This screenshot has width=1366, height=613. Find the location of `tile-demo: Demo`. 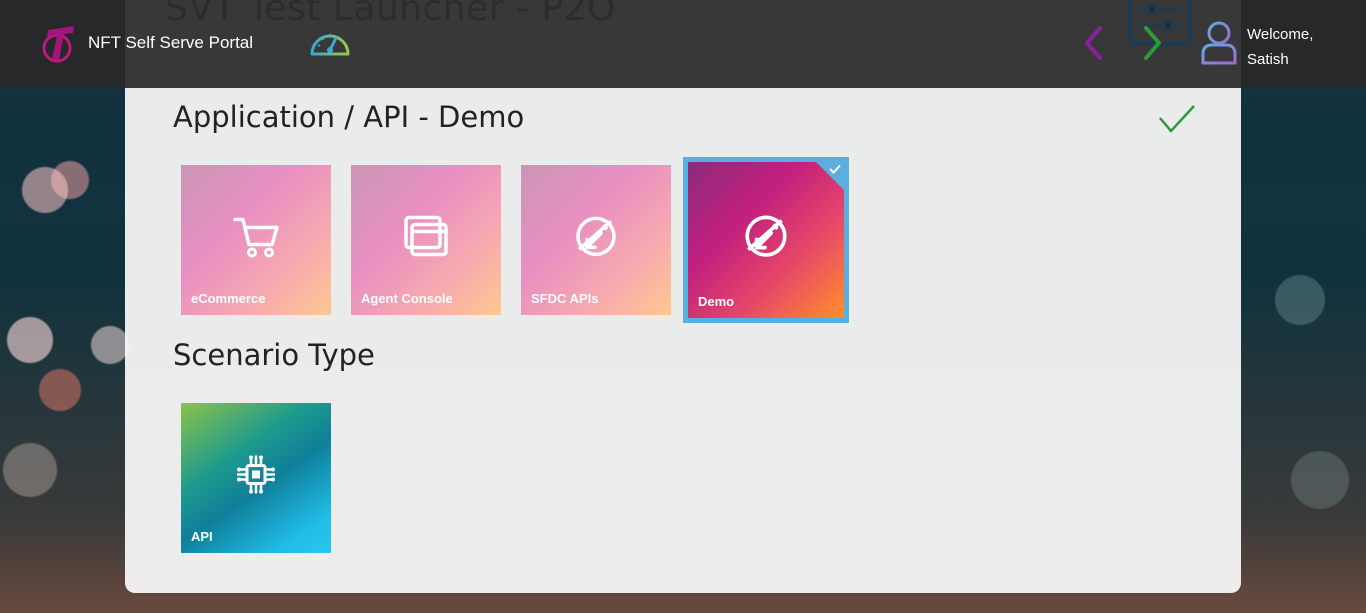

tile-demo: Demo is located at coordinates (766, 240).